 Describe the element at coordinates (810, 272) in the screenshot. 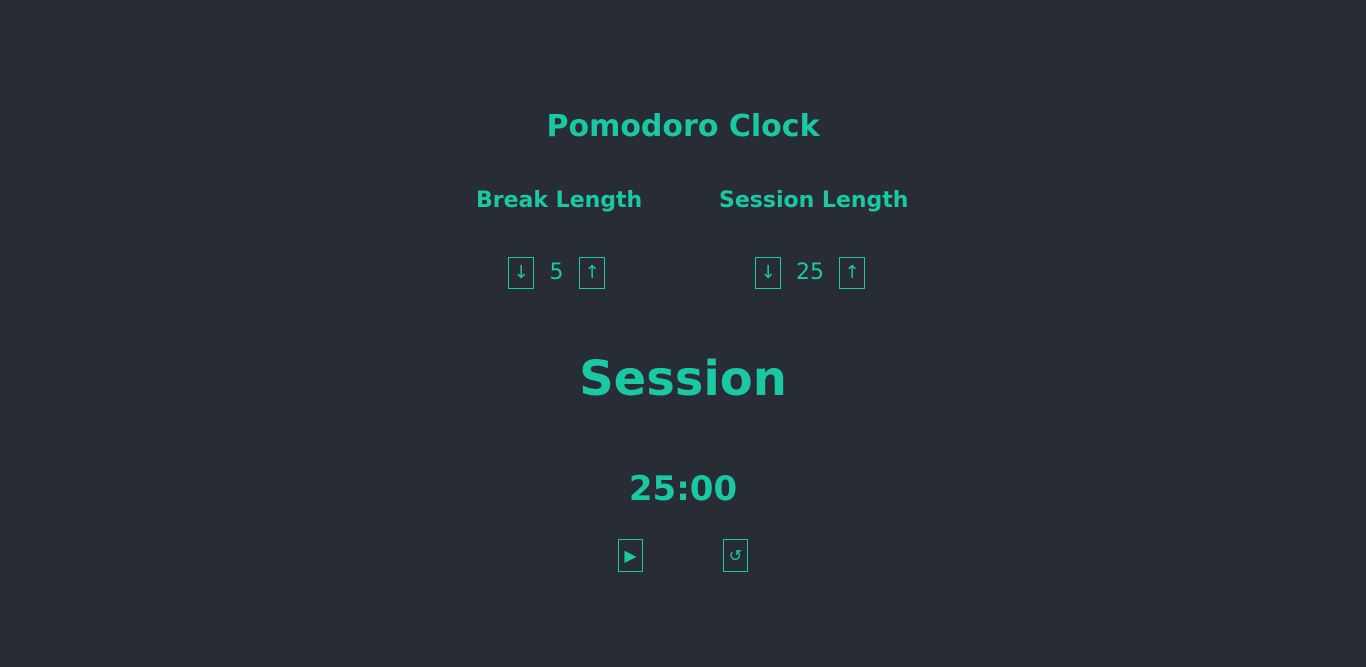

I see `session-length-value: 25` at that location.